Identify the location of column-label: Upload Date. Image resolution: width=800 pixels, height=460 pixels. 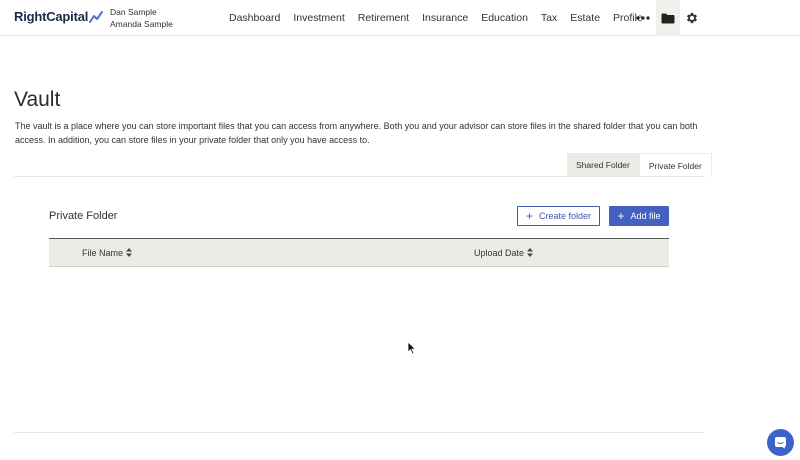
(499, 252).